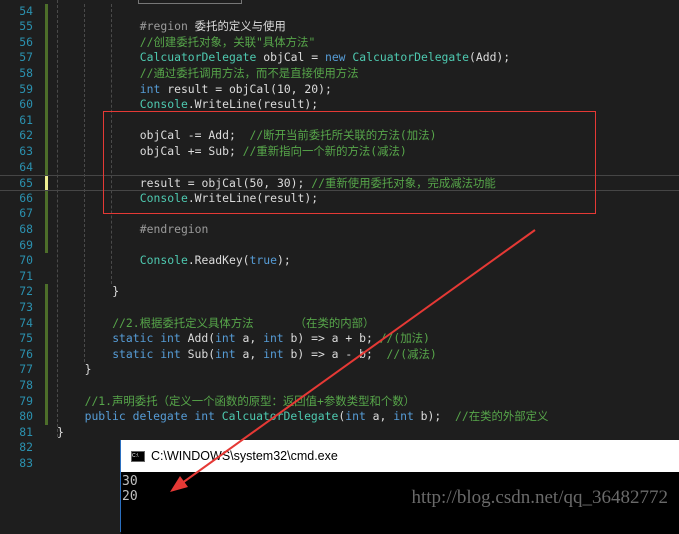  What do you see at coordinates (160, 416) in the screenshot?
I see `code-token-kw: delegate` at bounding box center [160, 416].